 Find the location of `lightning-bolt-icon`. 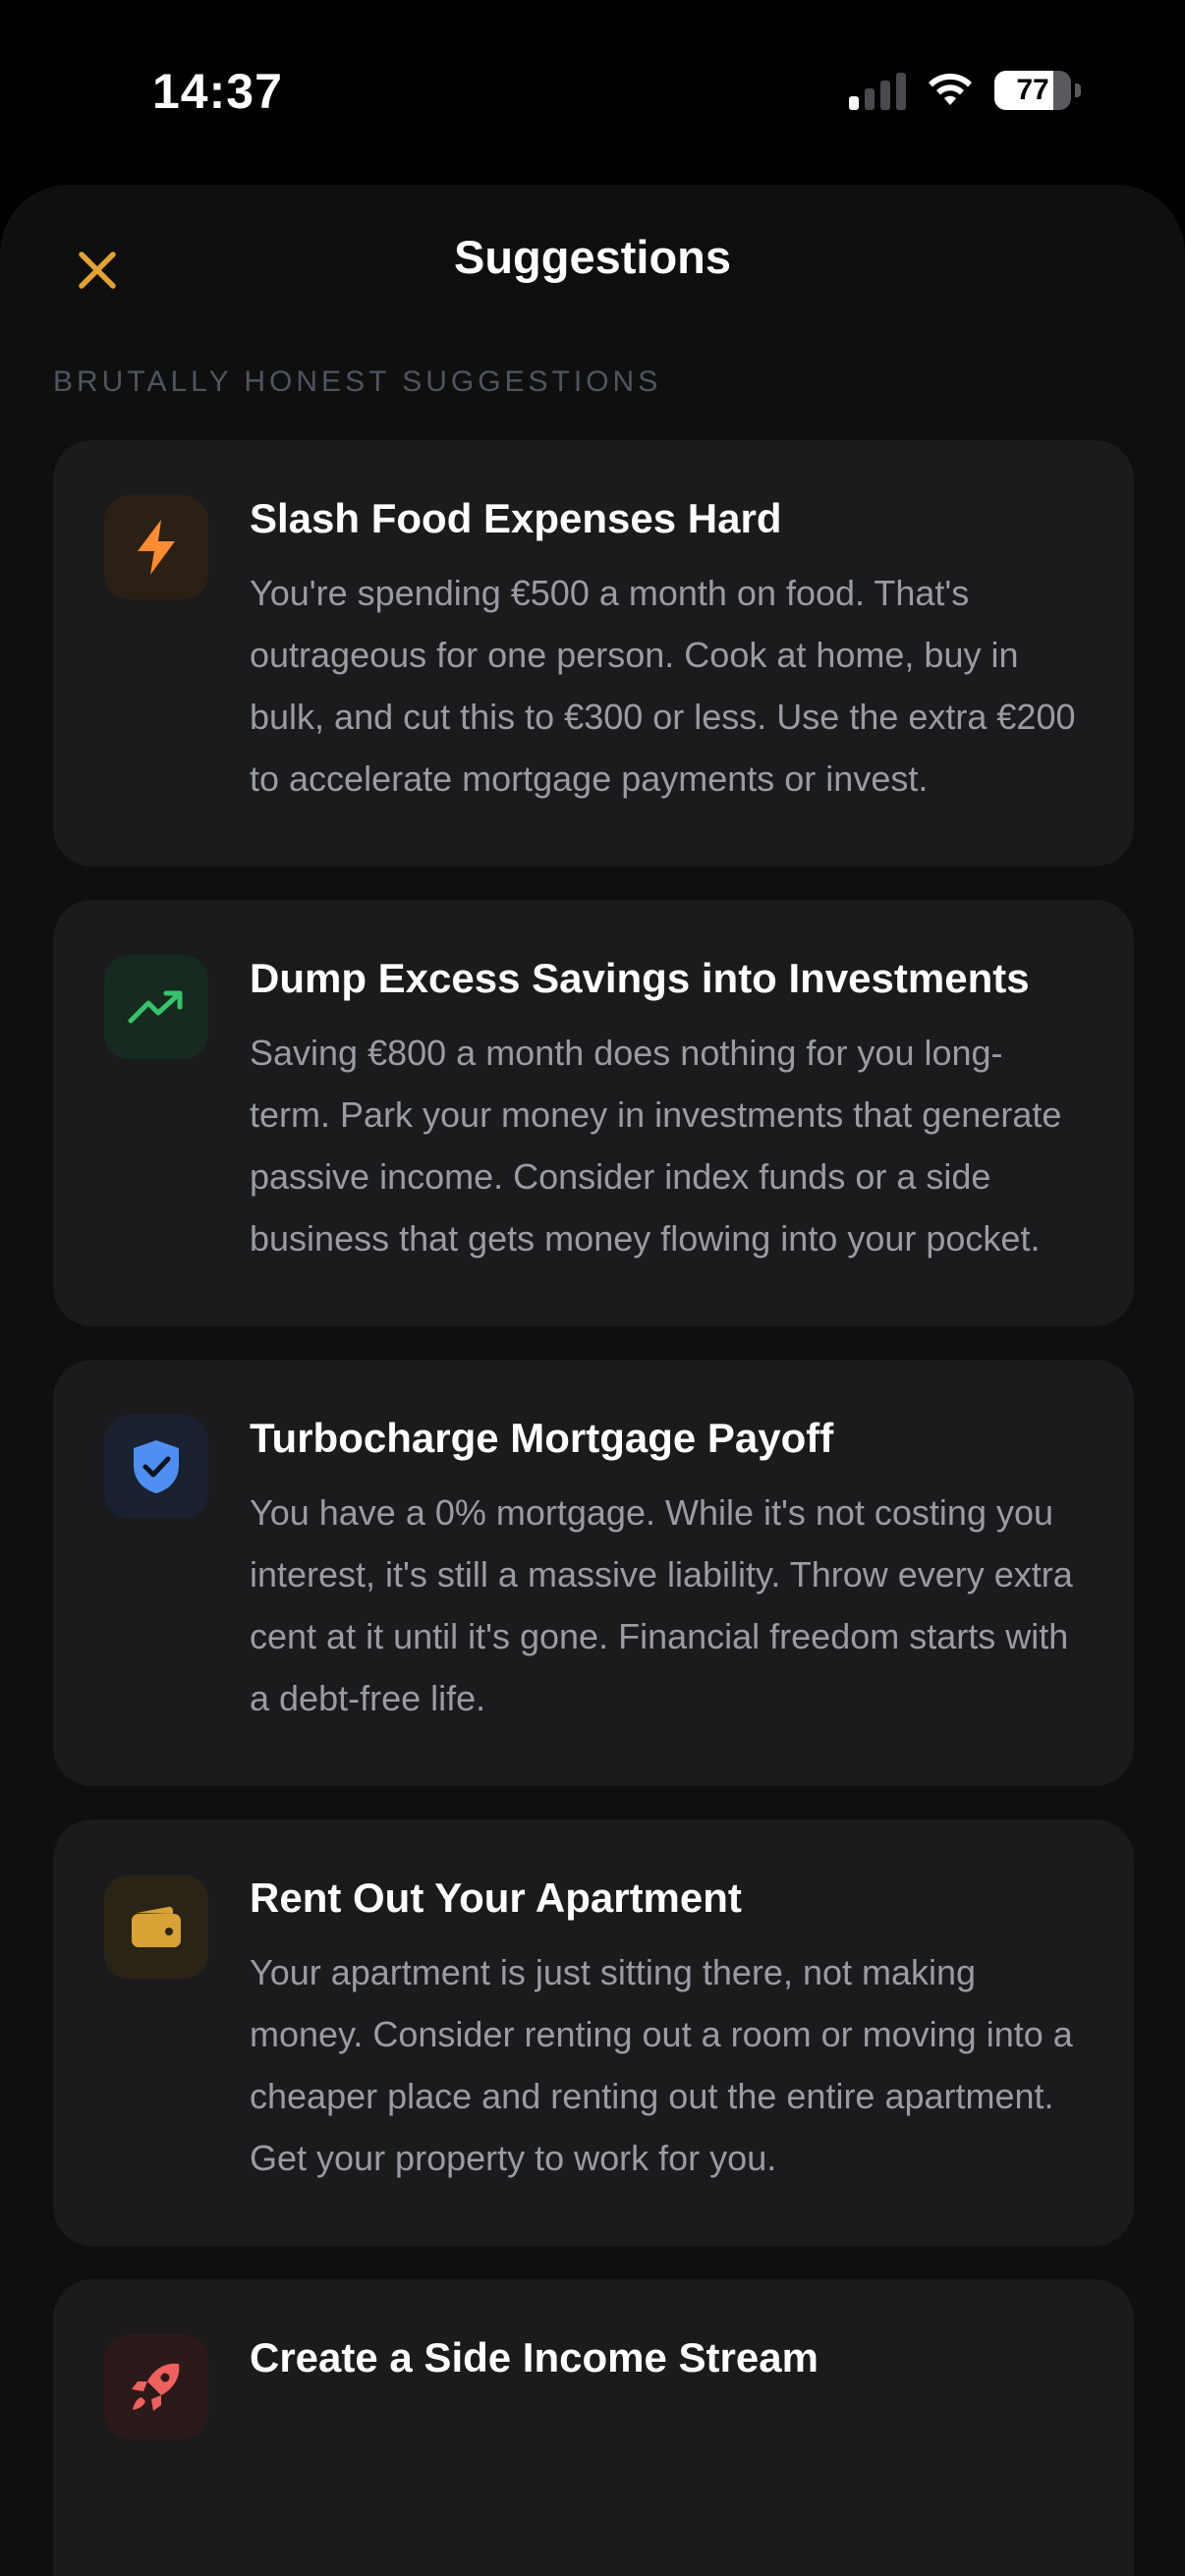

lightning-bolt-icon is located at coordinates (156, 547).